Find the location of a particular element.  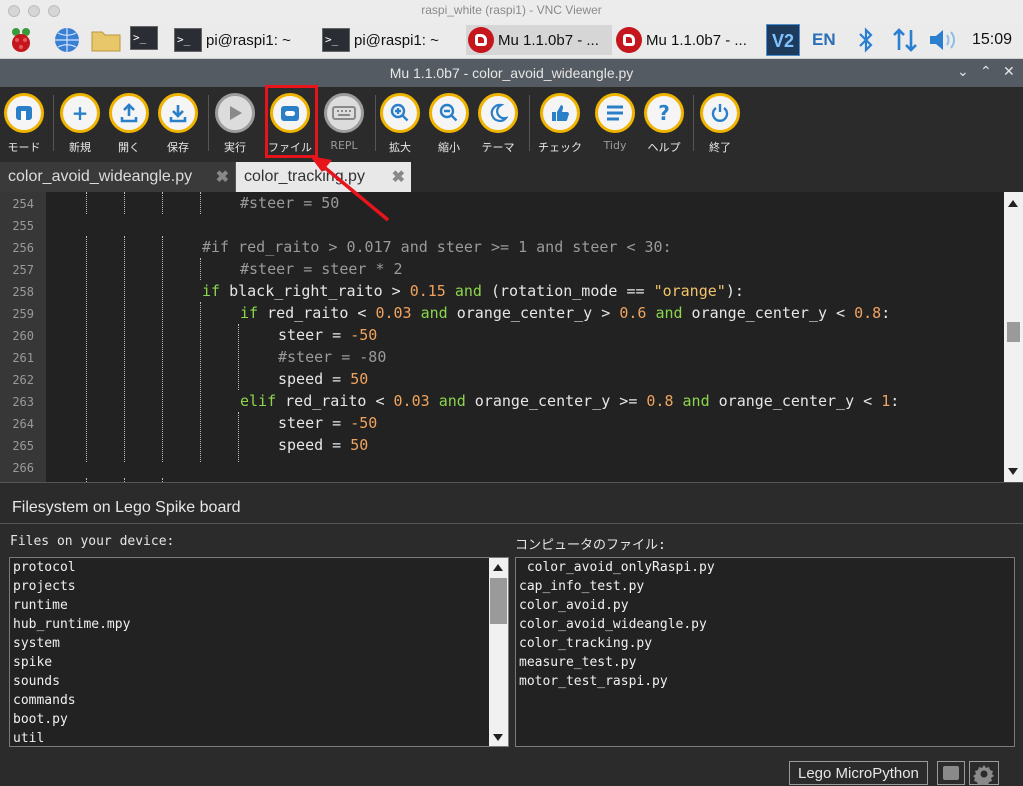

list-item: spike is located at coordinates (259, 662).